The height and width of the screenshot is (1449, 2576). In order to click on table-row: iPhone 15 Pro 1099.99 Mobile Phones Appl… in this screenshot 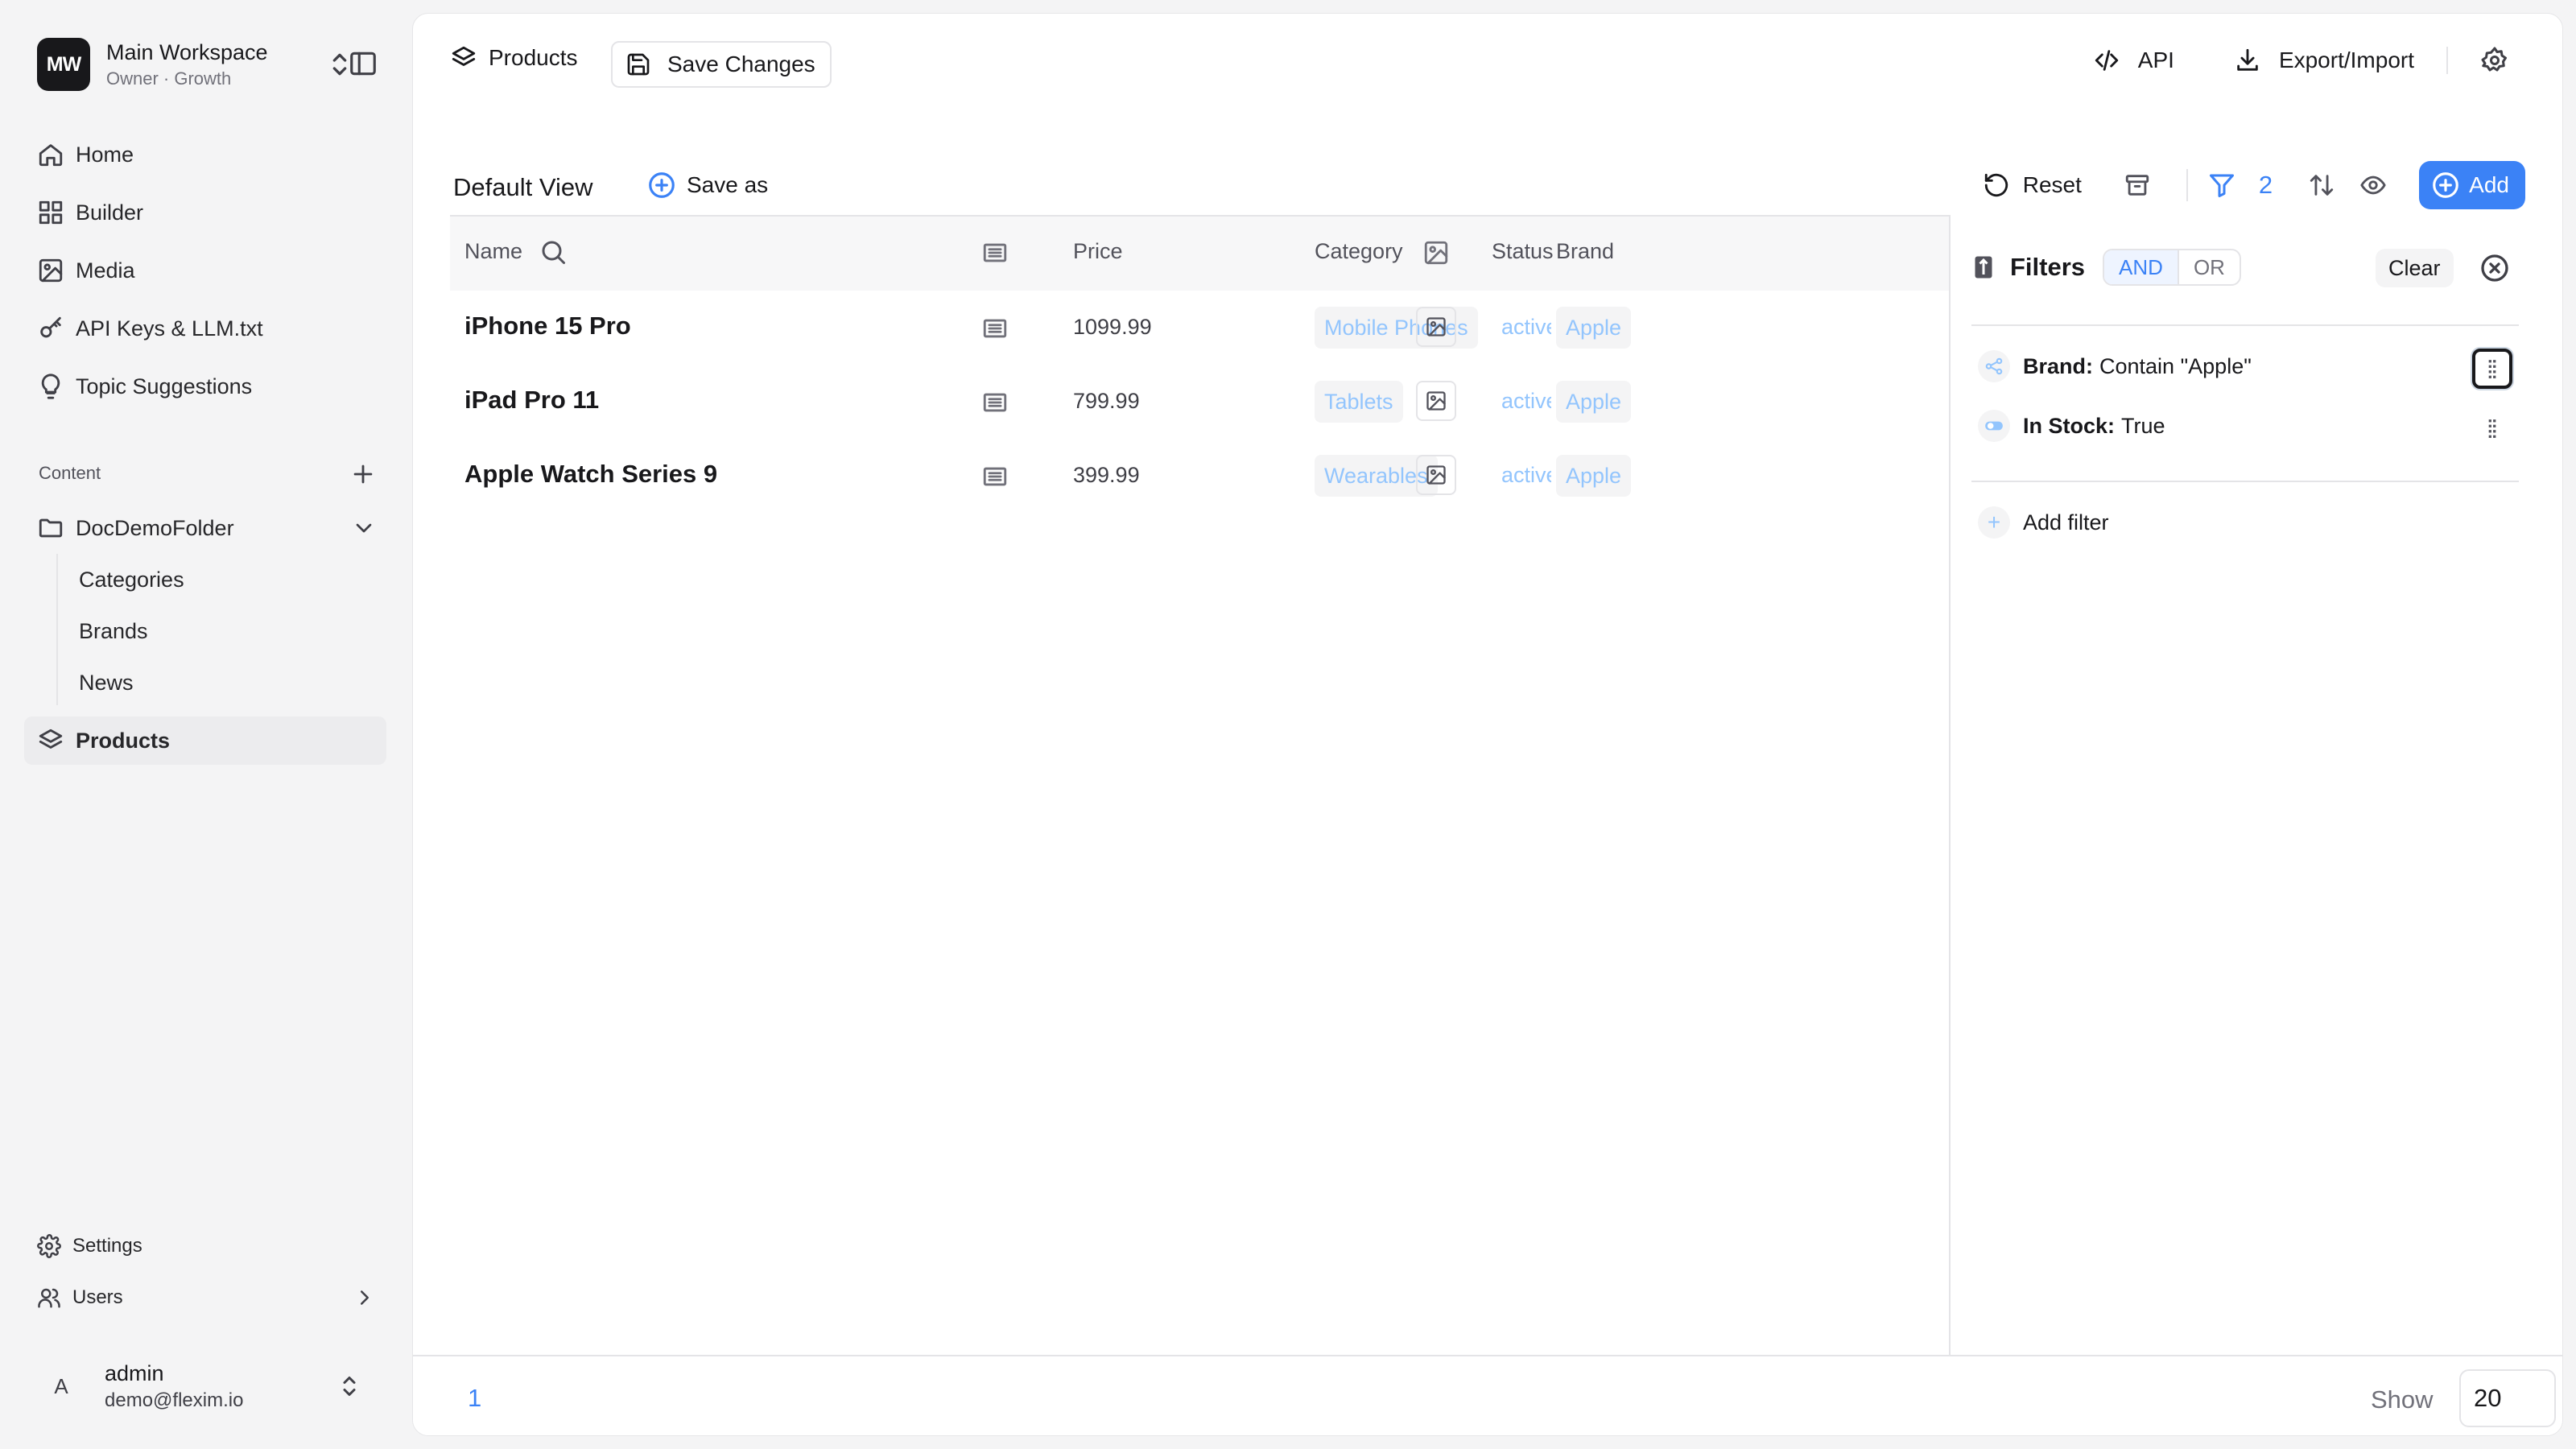, I will do `click(1199, 328)`.